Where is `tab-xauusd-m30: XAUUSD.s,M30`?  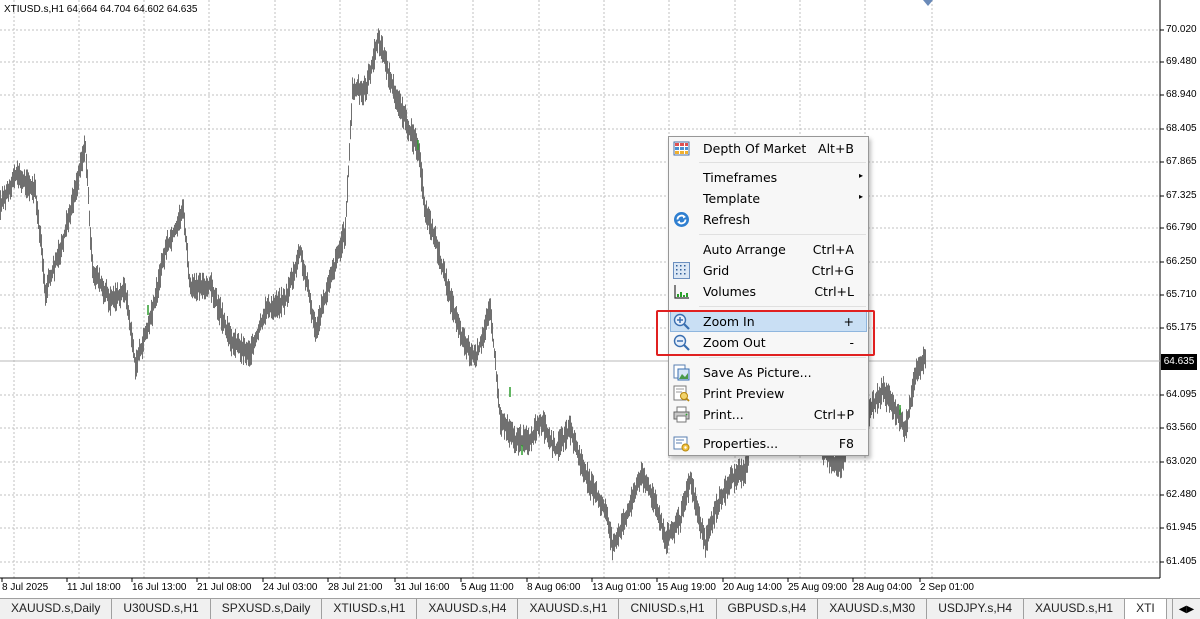 tab-xauusd-m30: XAUUSD.s,M30 is located at coordinates (873, 609).